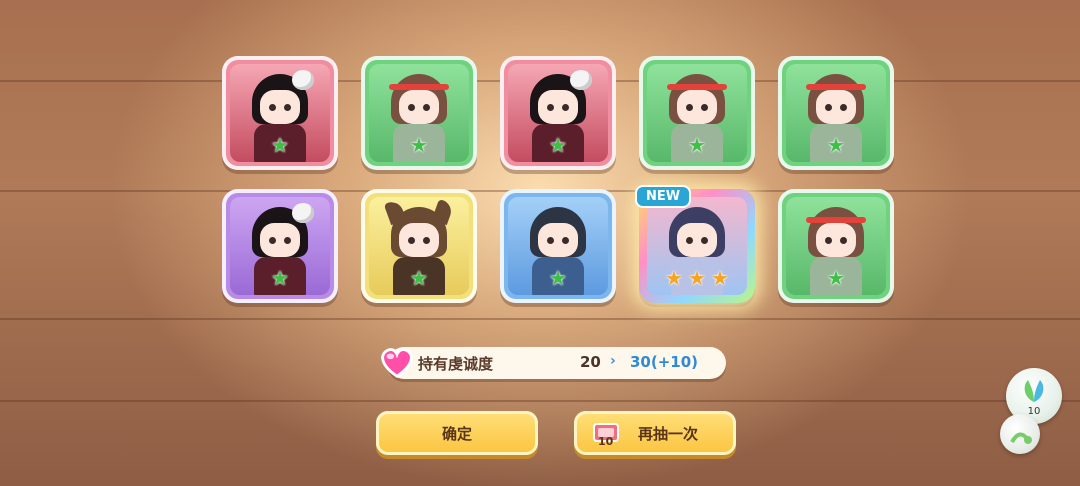 The width and height of the screenshot is (1080, 486). Describe the element at coordinates (397, 363) in the screenshot. I see `heart-icon` at that location.